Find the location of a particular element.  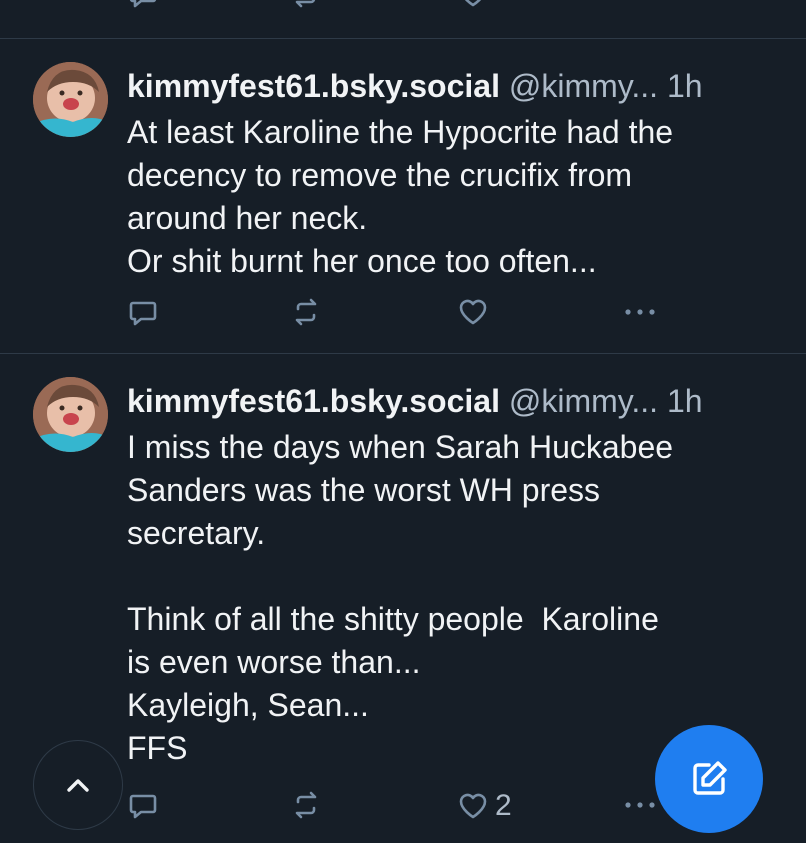

compose-icon is located at coordinates (710, 778).